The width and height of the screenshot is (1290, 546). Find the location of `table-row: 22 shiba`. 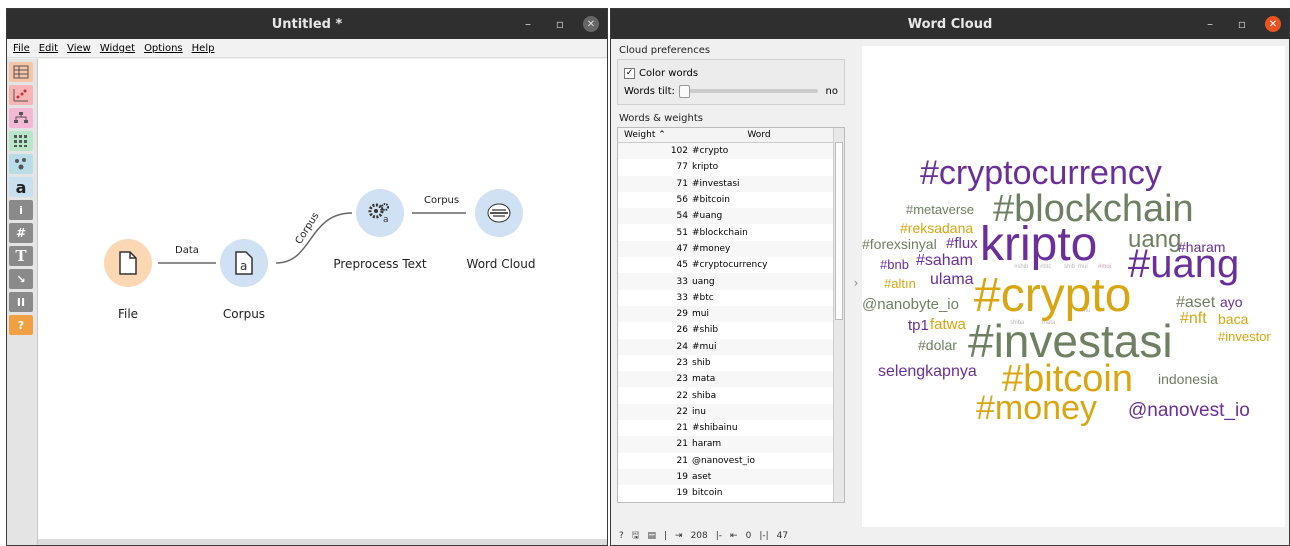

table-row: 22 shiba is located at coordinates (726, 395).